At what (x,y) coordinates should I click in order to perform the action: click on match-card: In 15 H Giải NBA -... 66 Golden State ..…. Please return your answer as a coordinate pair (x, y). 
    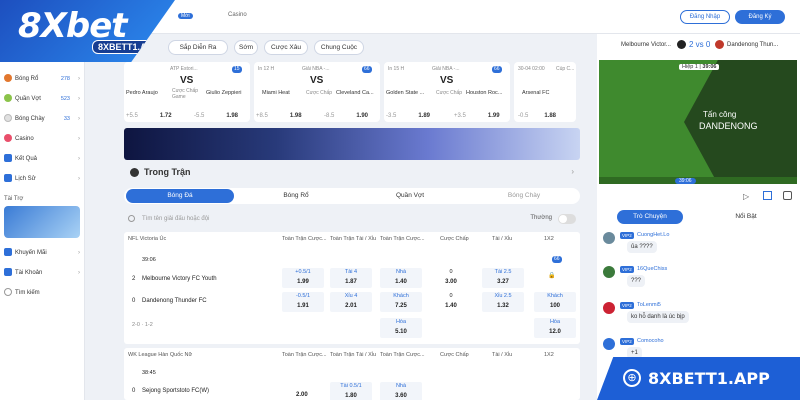
    Looking at the image, I should click on (447, 92).